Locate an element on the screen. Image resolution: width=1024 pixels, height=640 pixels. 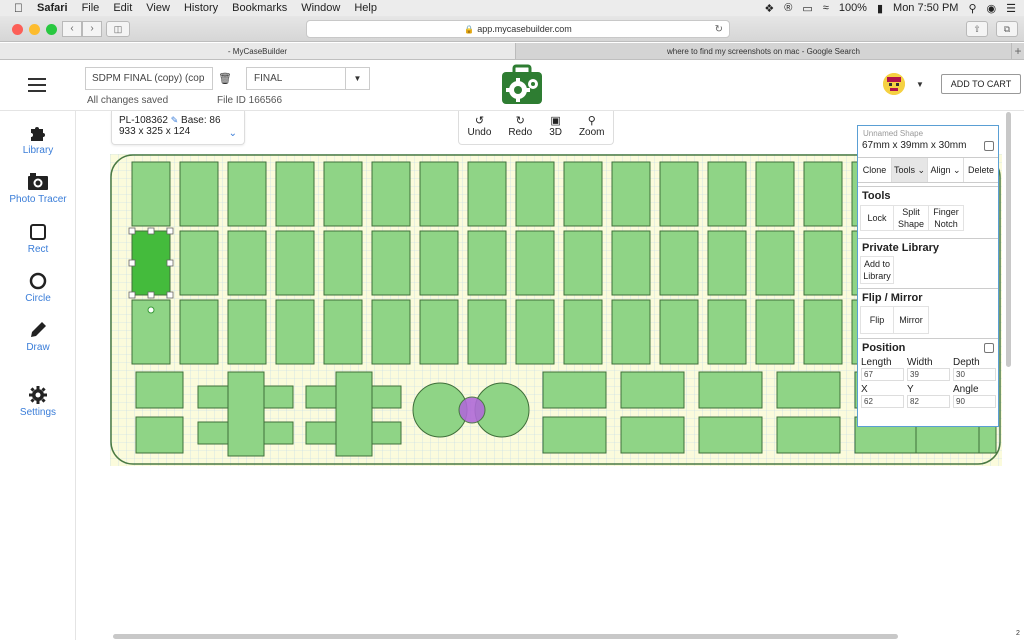
edit-pencil-icon: ✎ is located at coordinates (175, 120).